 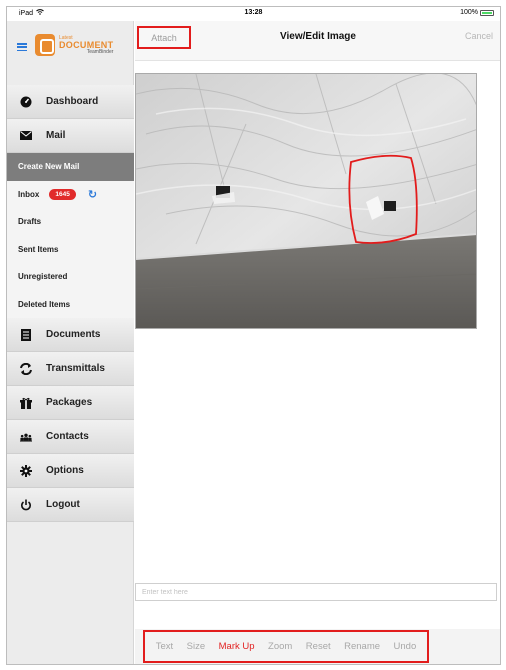 What do you see at coordinates (26, 437) in the screenshot?
I see `contacts-icon` at bounding box center [26, 437].